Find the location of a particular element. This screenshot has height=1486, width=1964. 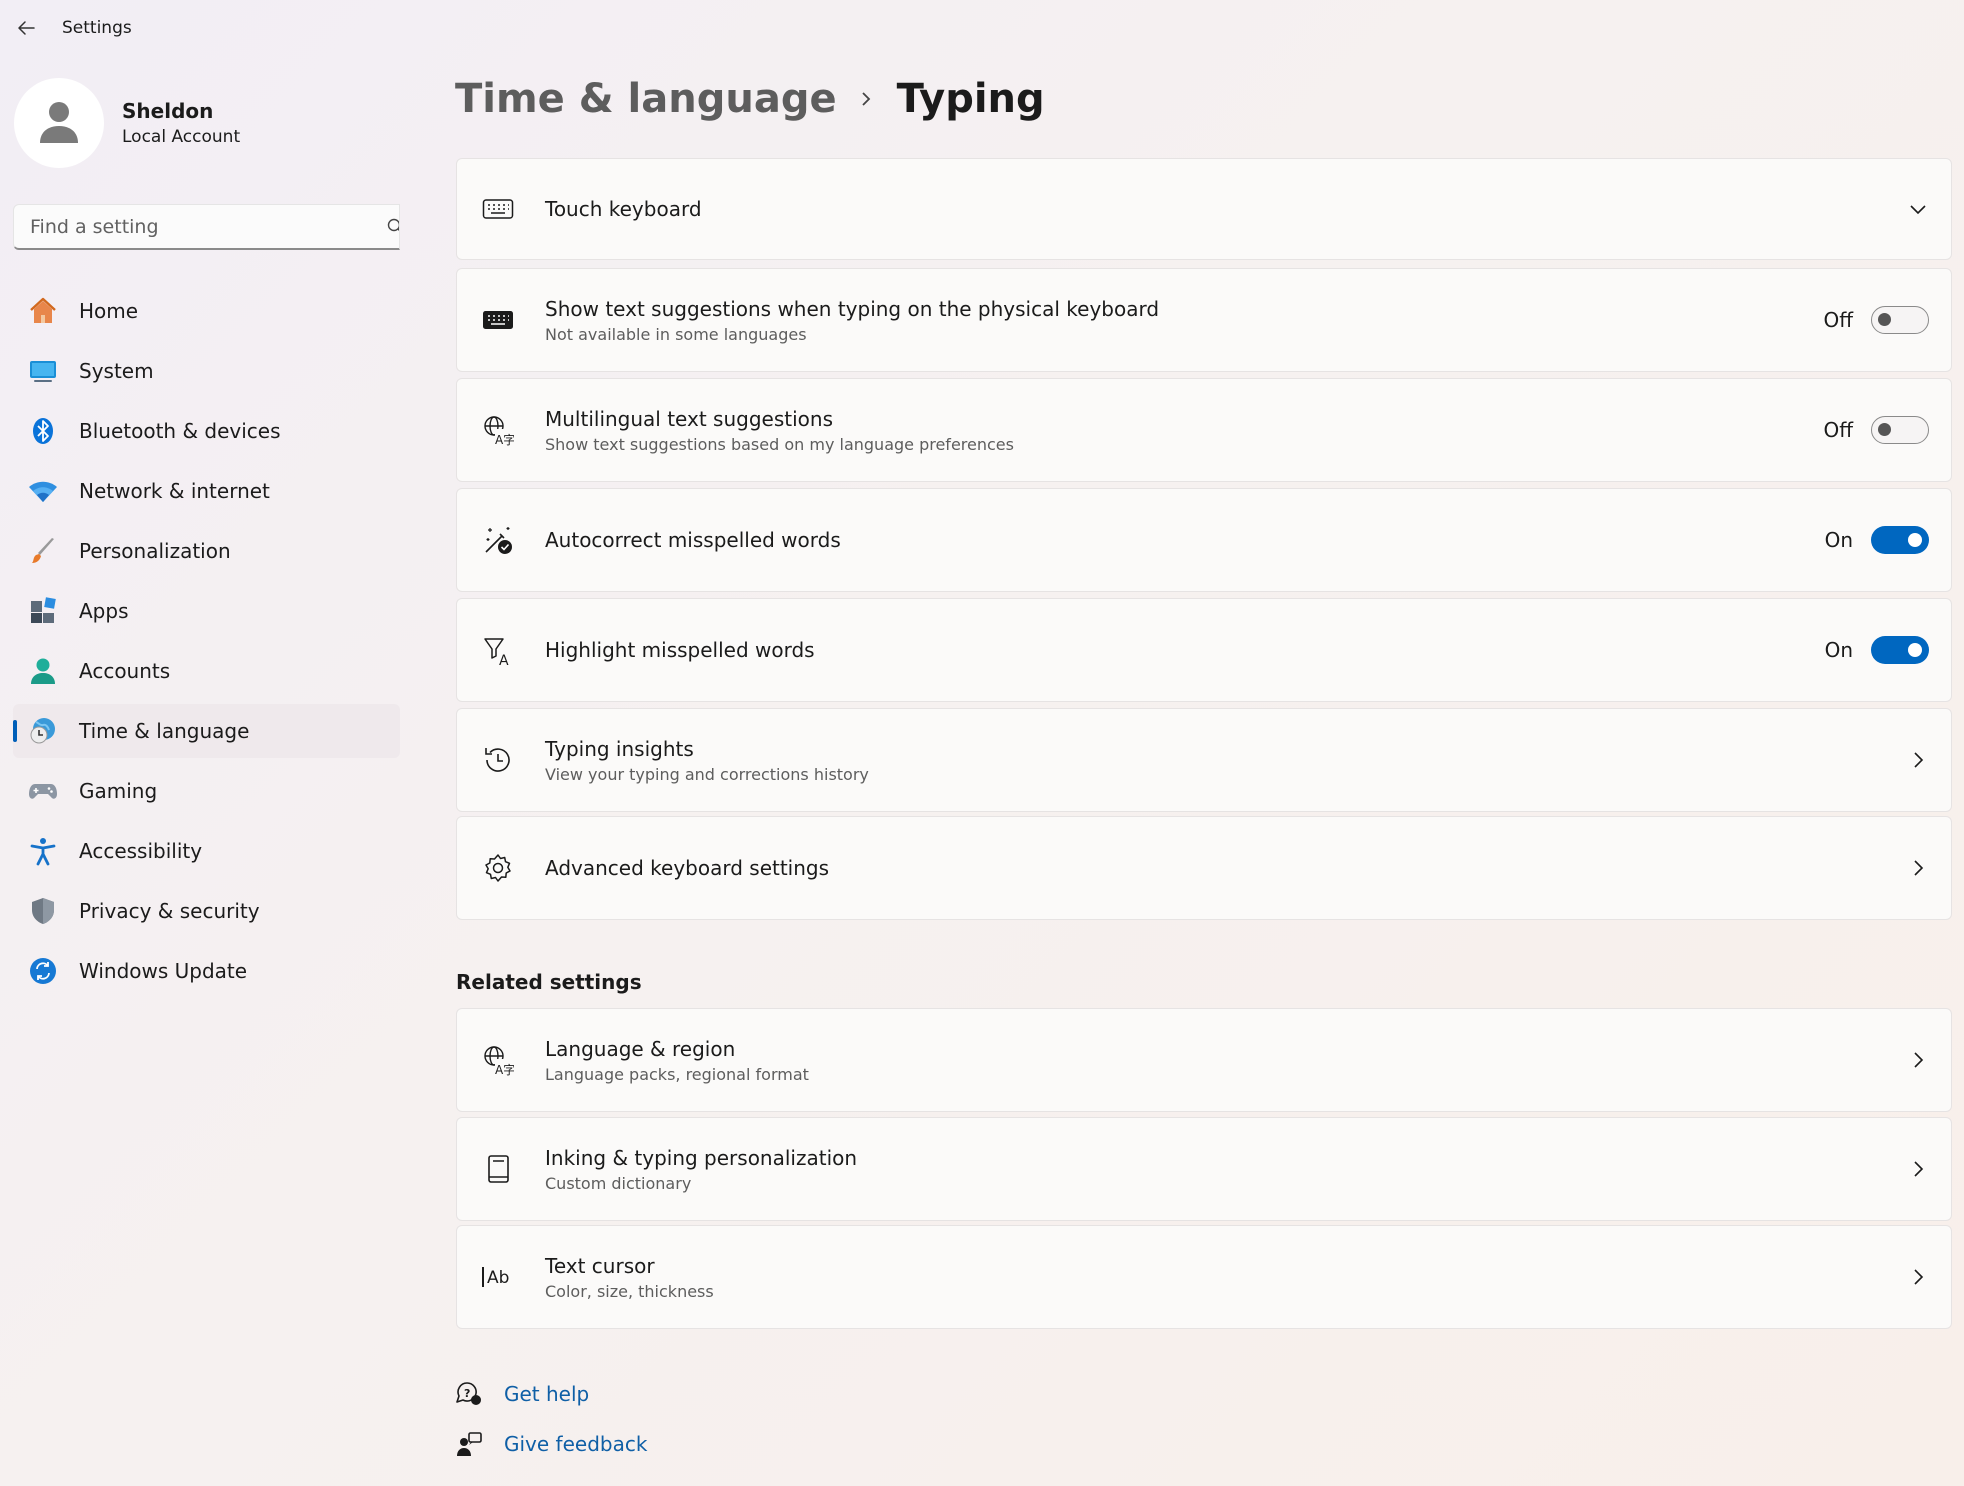

related-settings-heading: Related settings is located at coordinates (549, 982).